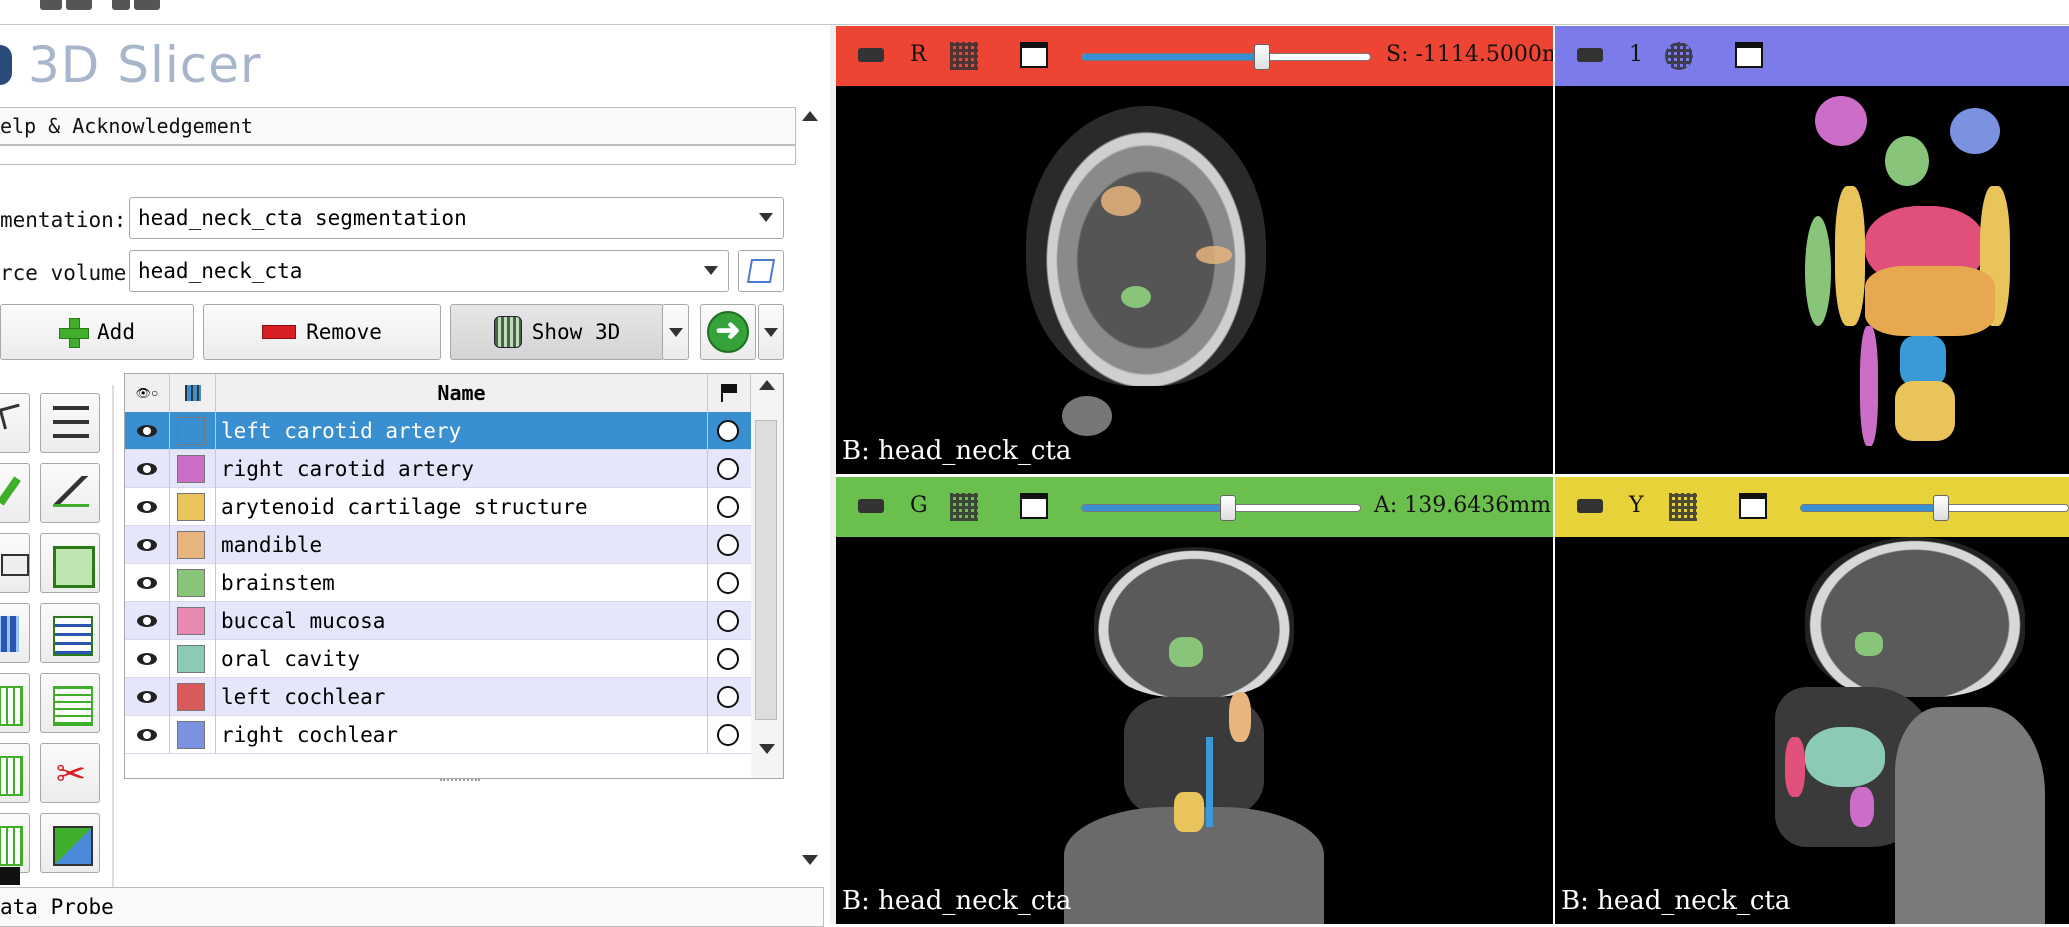 The image size is (2069, 927). What do you see at coordinates (303, 621) in the screenshot?
I see `segment-name: buccal mucosa` at bounding box center [303, 621].